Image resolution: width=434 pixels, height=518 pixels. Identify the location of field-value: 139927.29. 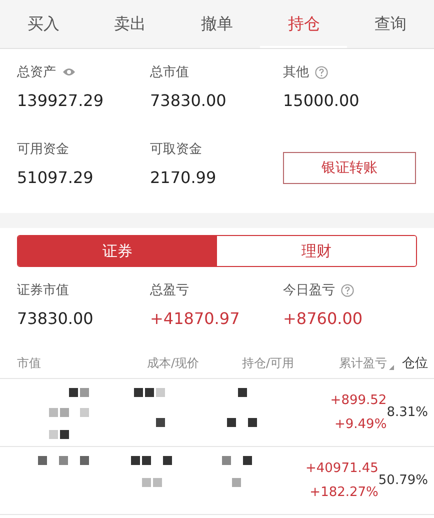
(61, 100).